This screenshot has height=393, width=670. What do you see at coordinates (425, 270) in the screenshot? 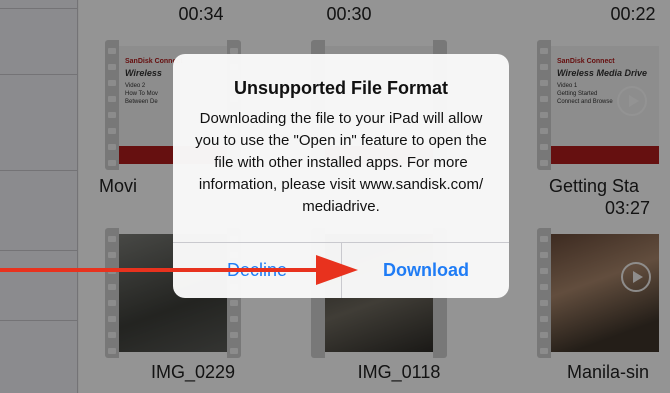
I see `download-button: Download` at bounding box center [425, 270].